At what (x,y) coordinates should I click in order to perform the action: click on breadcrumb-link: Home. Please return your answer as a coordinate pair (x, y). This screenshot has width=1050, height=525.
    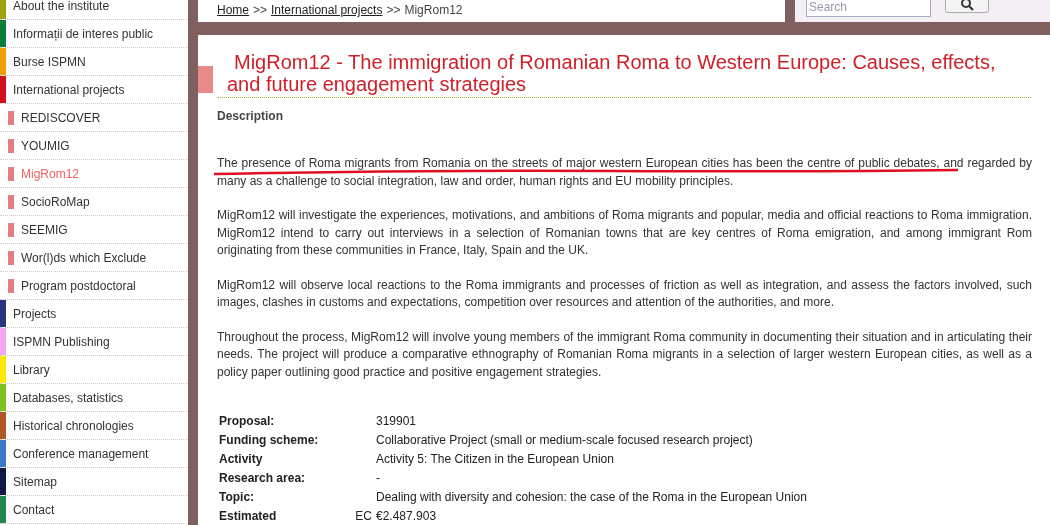
    Looking at the image, I should click on (233, 10).